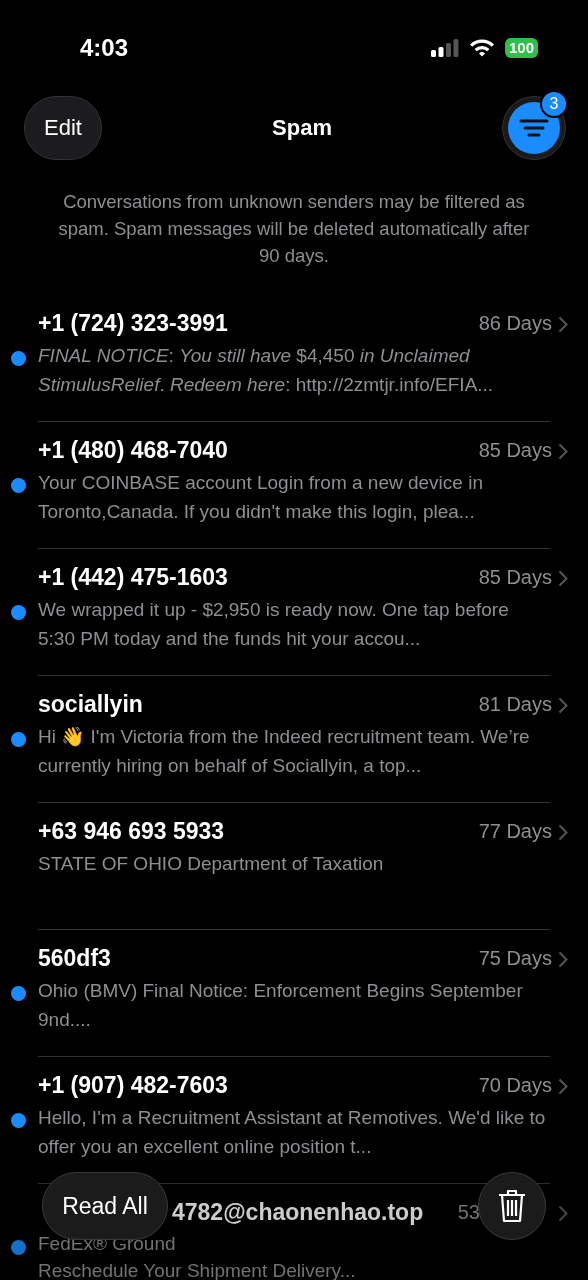 Image resolution: width=588 pixels, height=1280 pixels. What do you see at coordinates (104, 47) in the screenshot?
I see `clock-time: 4:03` at bounding box center [104, 47].